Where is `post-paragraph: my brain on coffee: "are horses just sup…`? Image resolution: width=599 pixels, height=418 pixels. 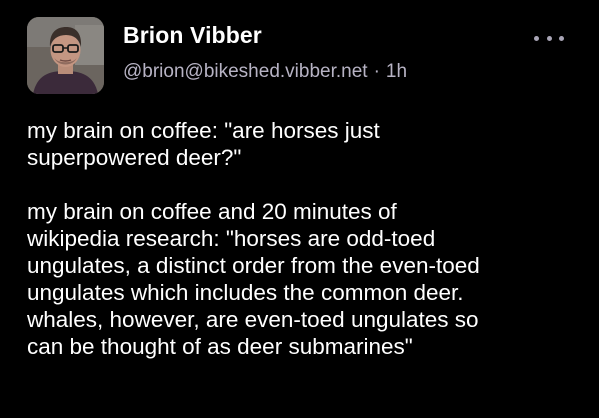 post-paragraph: my brain on coffee: "are horses just sup… is located at coordinates (203, 144).